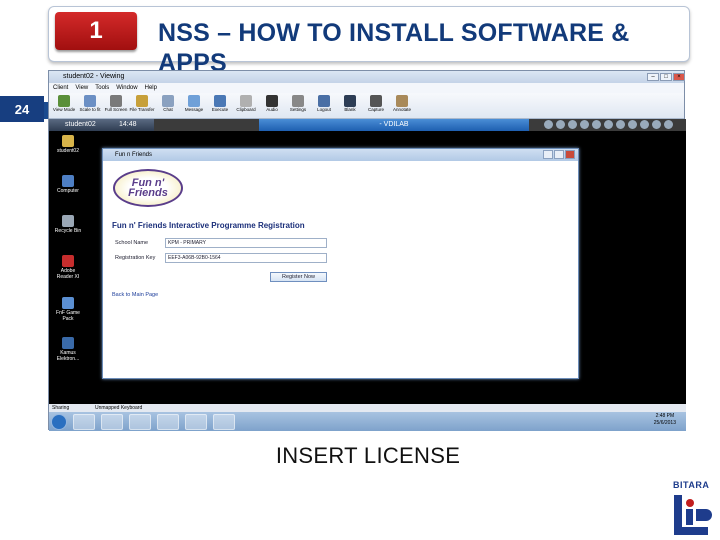  What do you see at coordinates (548, 154) in the screenshot?
I see `app-minimize-button` at bounding box center [548, 154].